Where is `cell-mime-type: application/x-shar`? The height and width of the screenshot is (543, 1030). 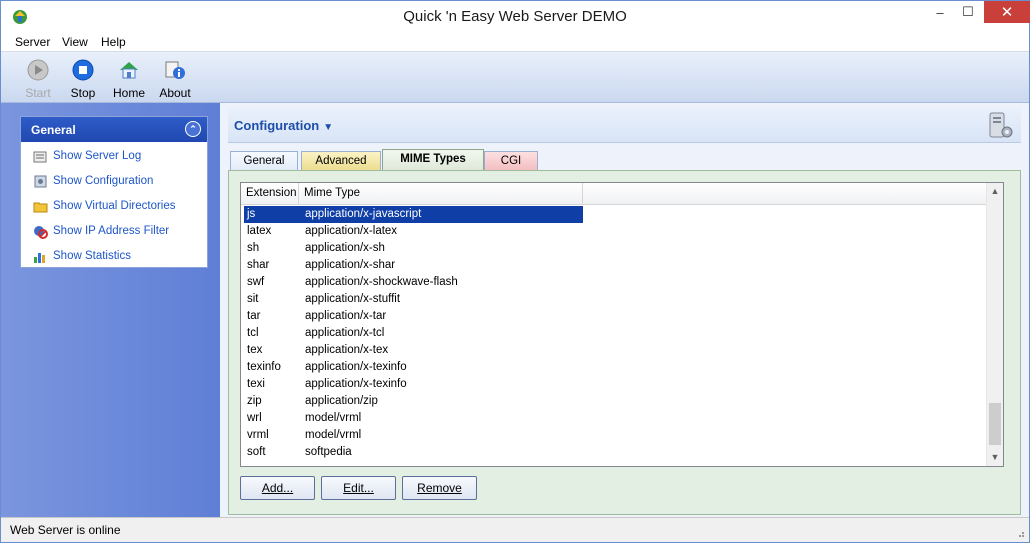
cell-mime-type: application/x-shar is located at coordinates (350, 265).